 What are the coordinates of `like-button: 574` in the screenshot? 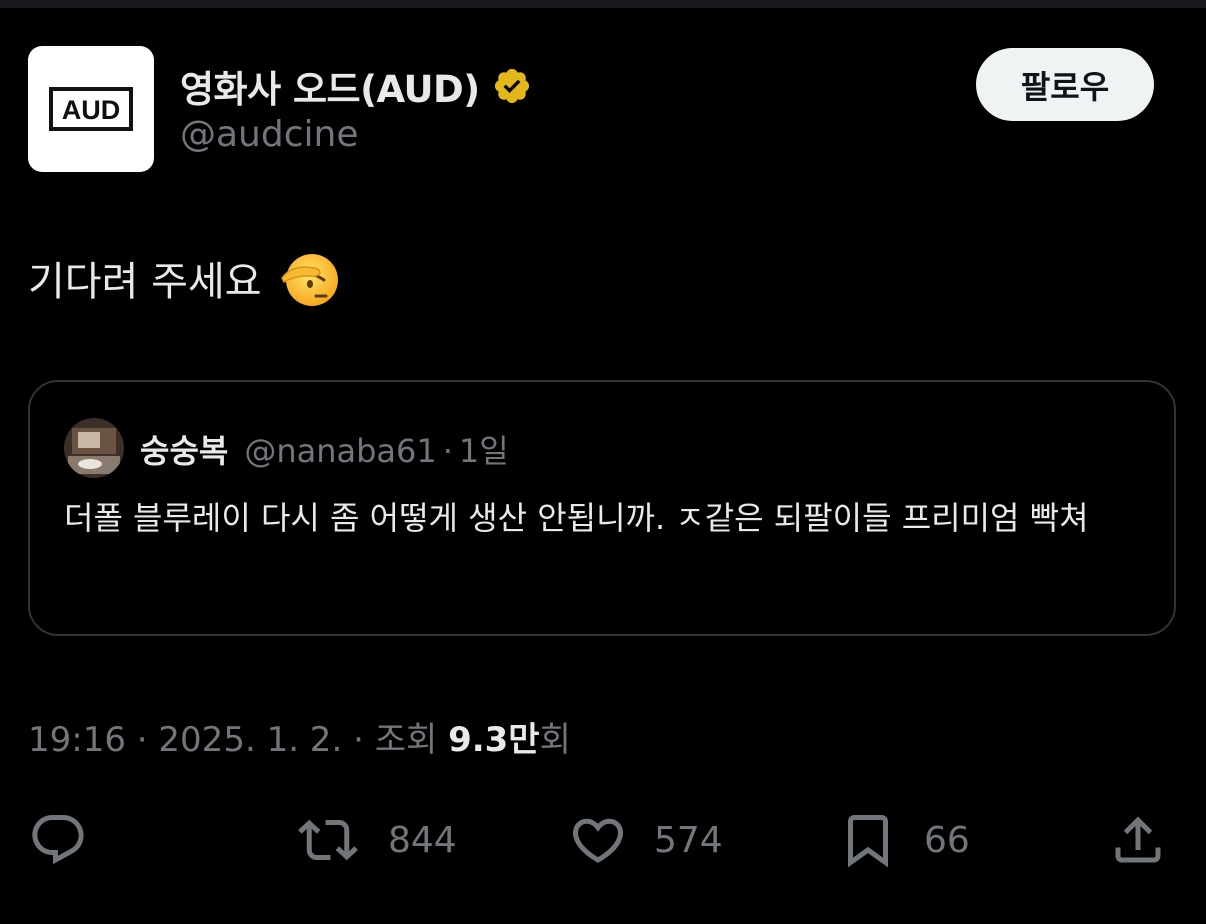 It's located at (645, 840).